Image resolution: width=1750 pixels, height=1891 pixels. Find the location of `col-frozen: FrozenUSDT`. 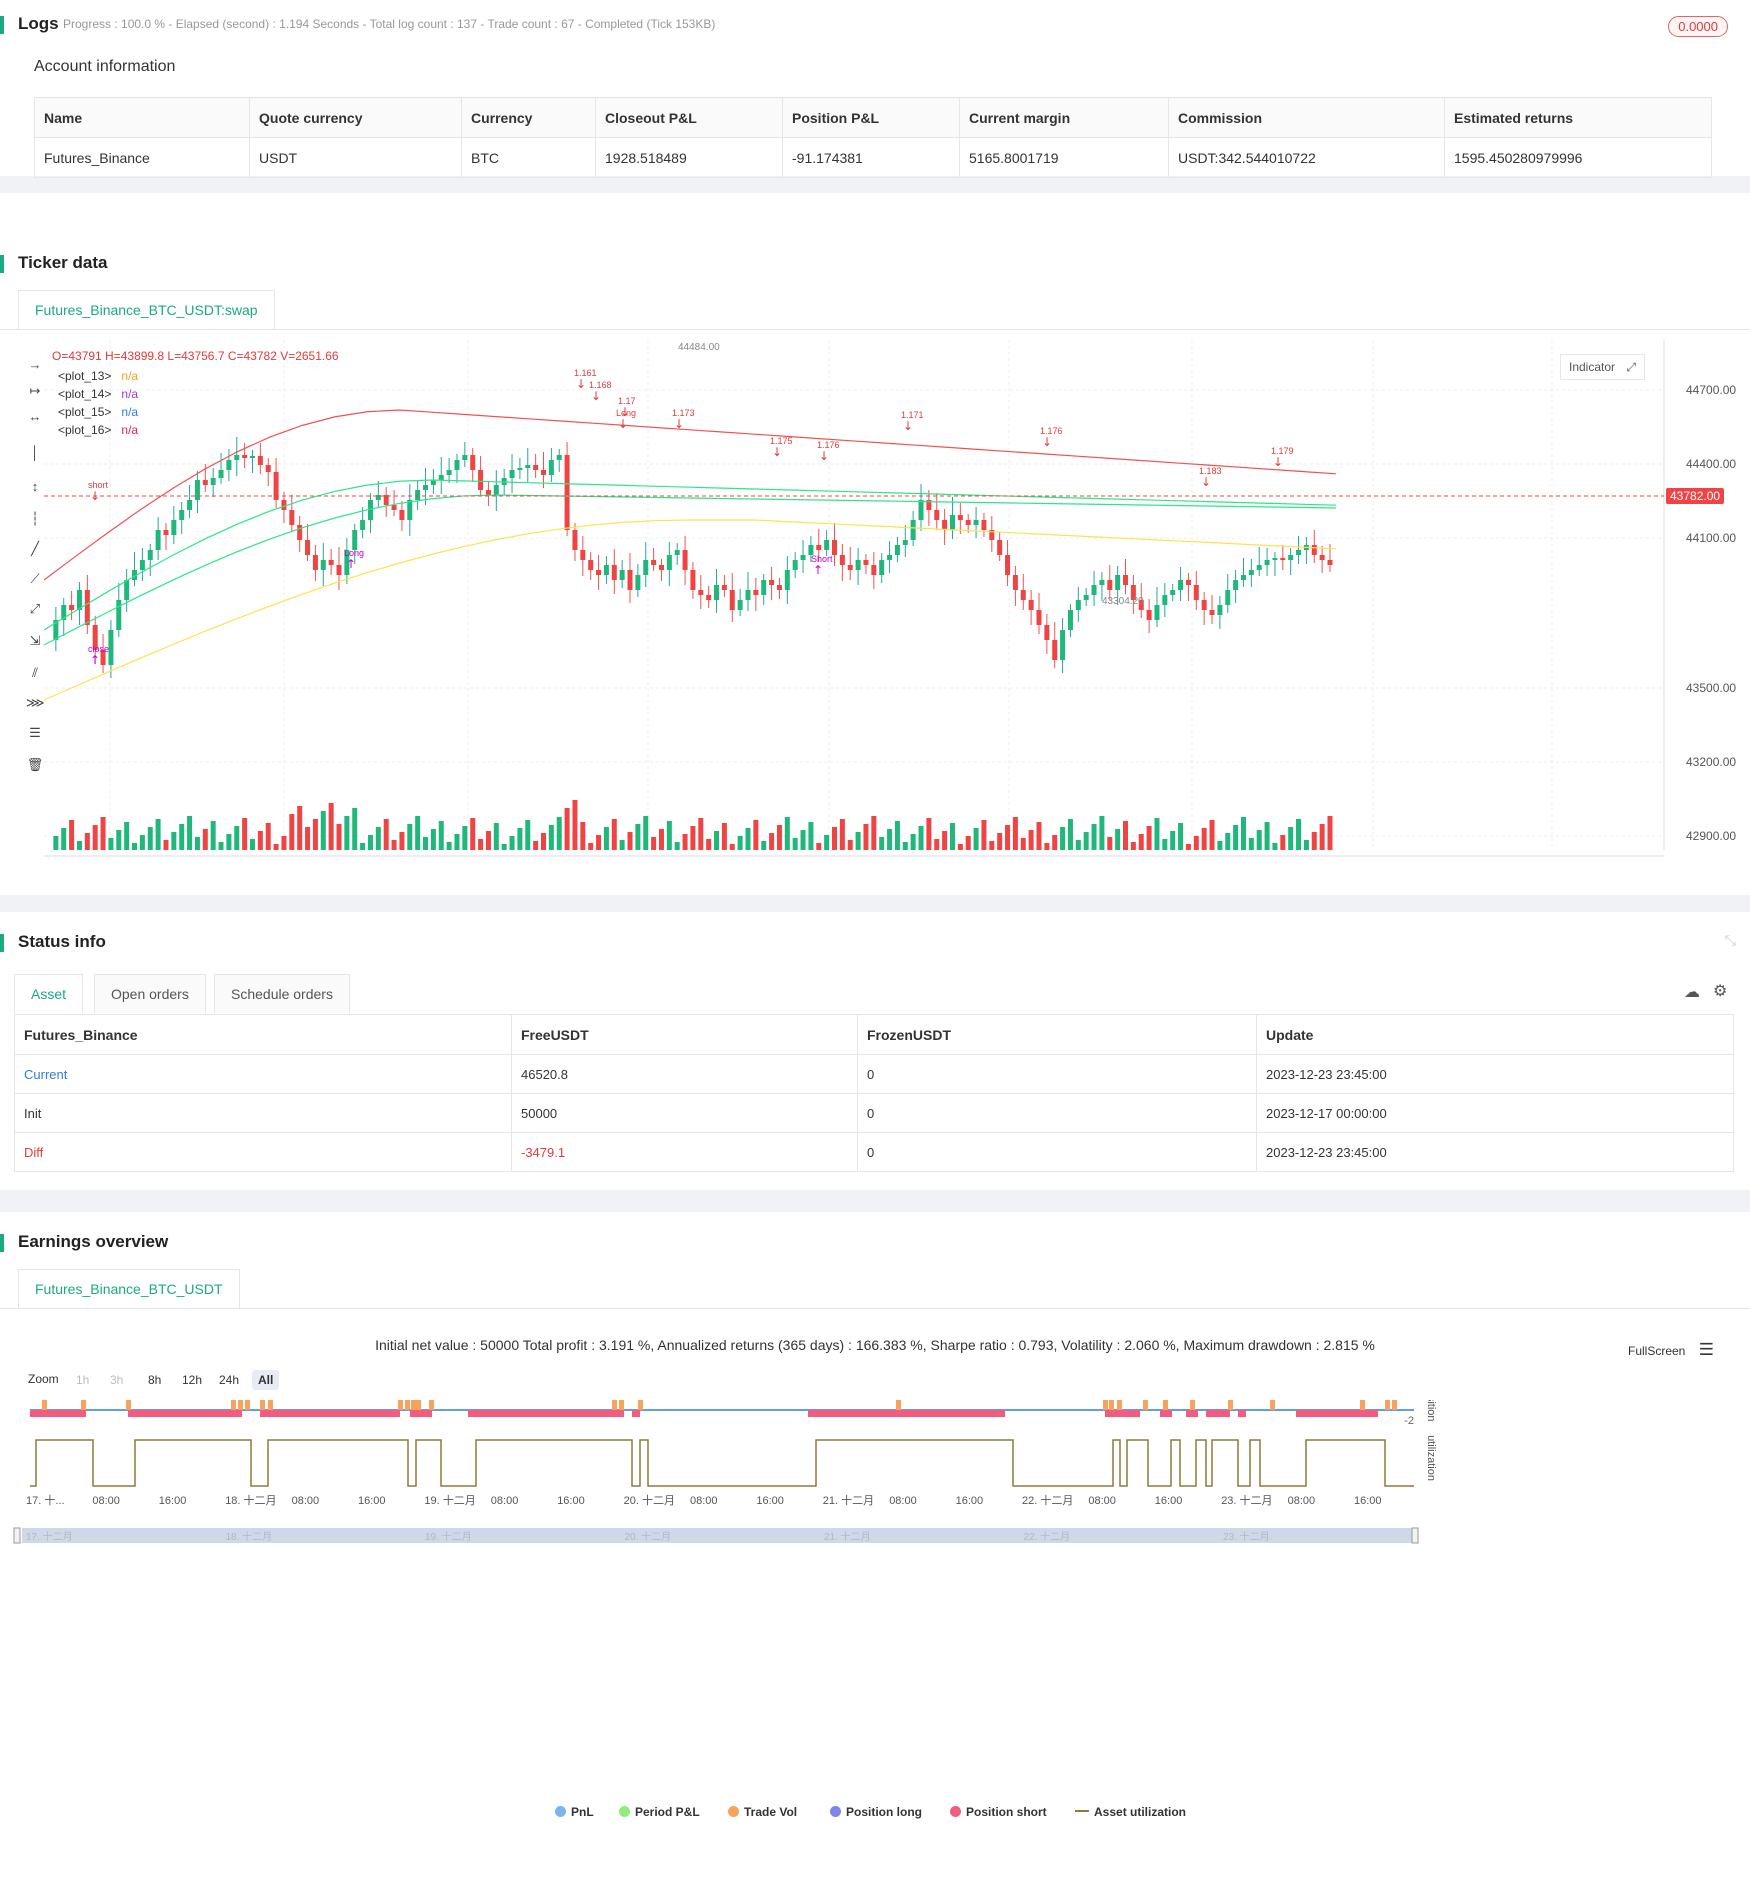

col-frozen: FrozenUSDT is located at coordinates (1057, 1034).